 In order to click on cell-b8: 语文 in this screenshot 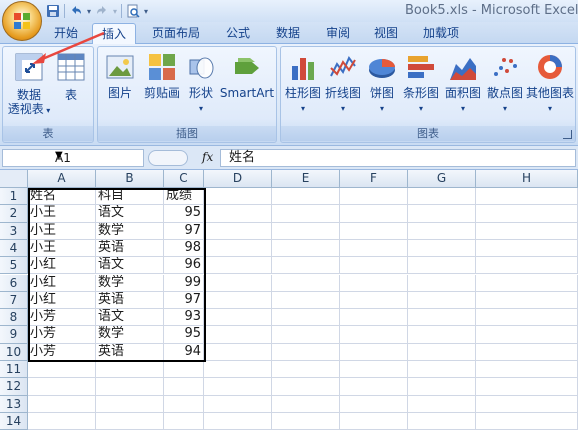, I will do `click(130, 318)`.